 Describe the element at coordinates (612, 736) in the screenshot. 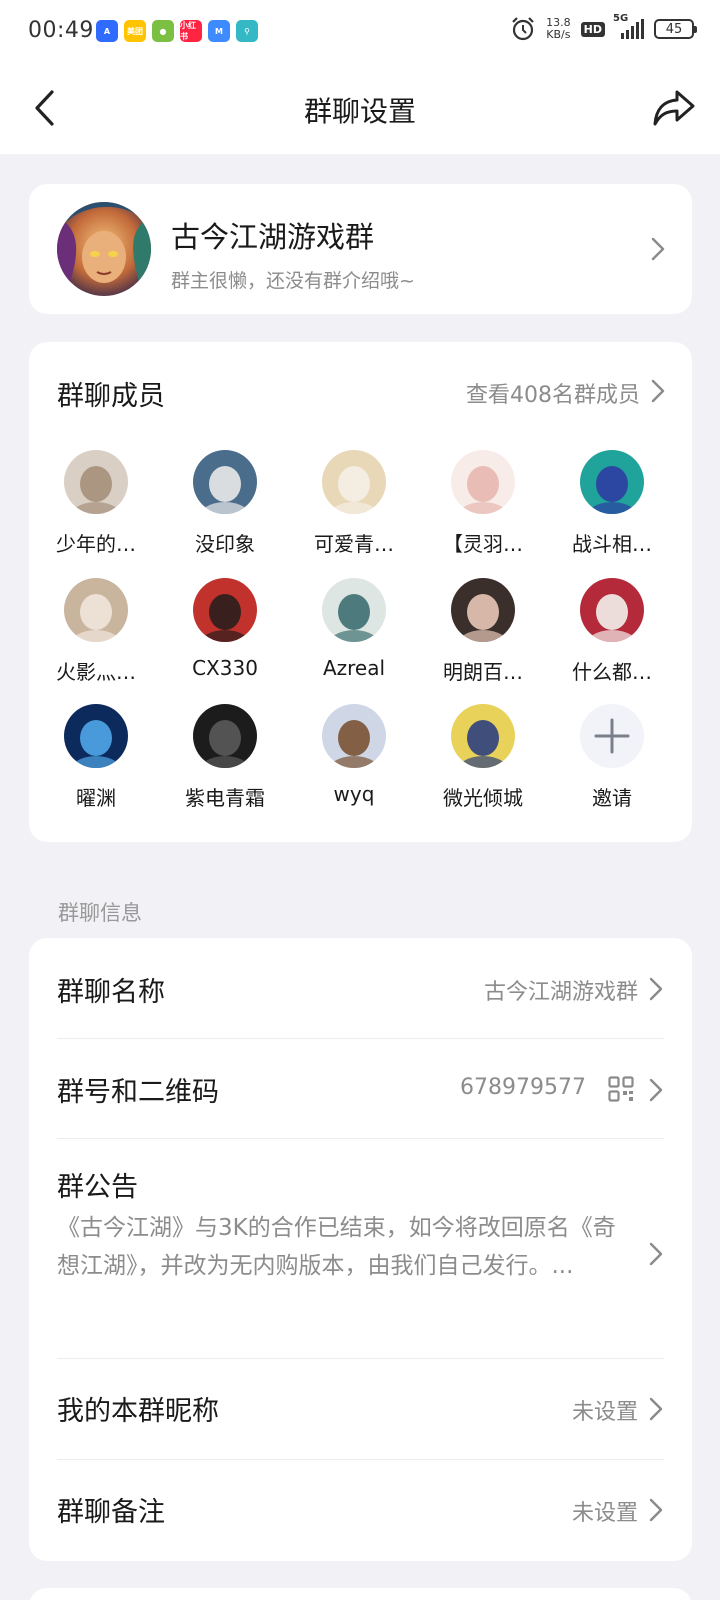

I see `plus-icon` at that location.